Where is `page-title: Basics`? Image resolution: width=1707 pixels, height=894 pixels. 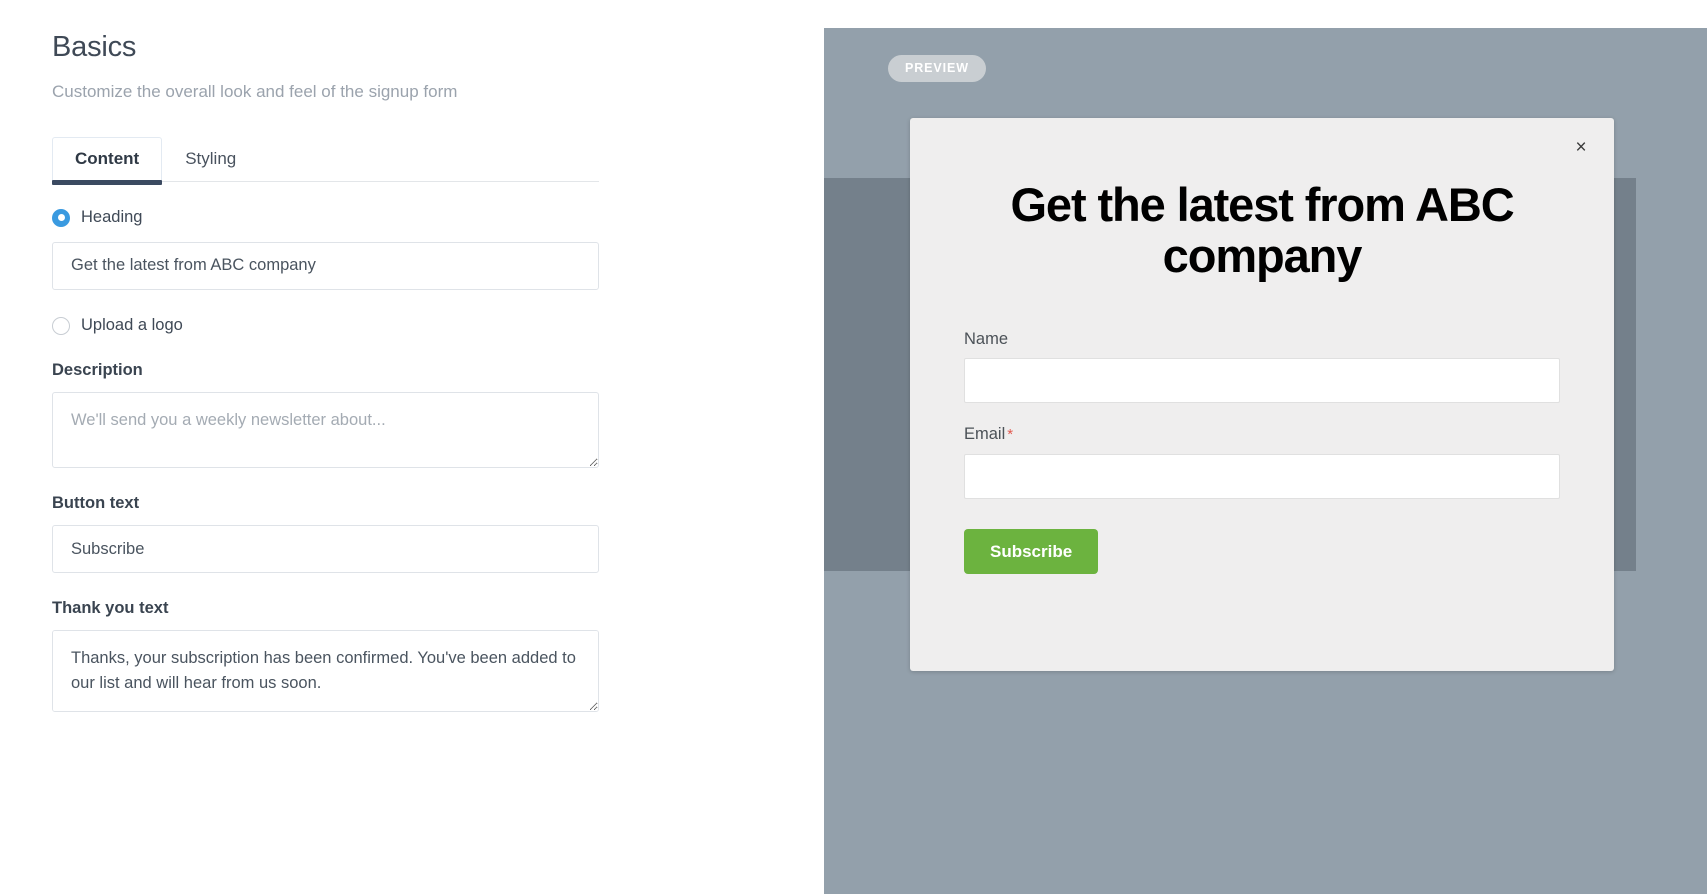
page-title: Basics is located at coordinates (94, 47).